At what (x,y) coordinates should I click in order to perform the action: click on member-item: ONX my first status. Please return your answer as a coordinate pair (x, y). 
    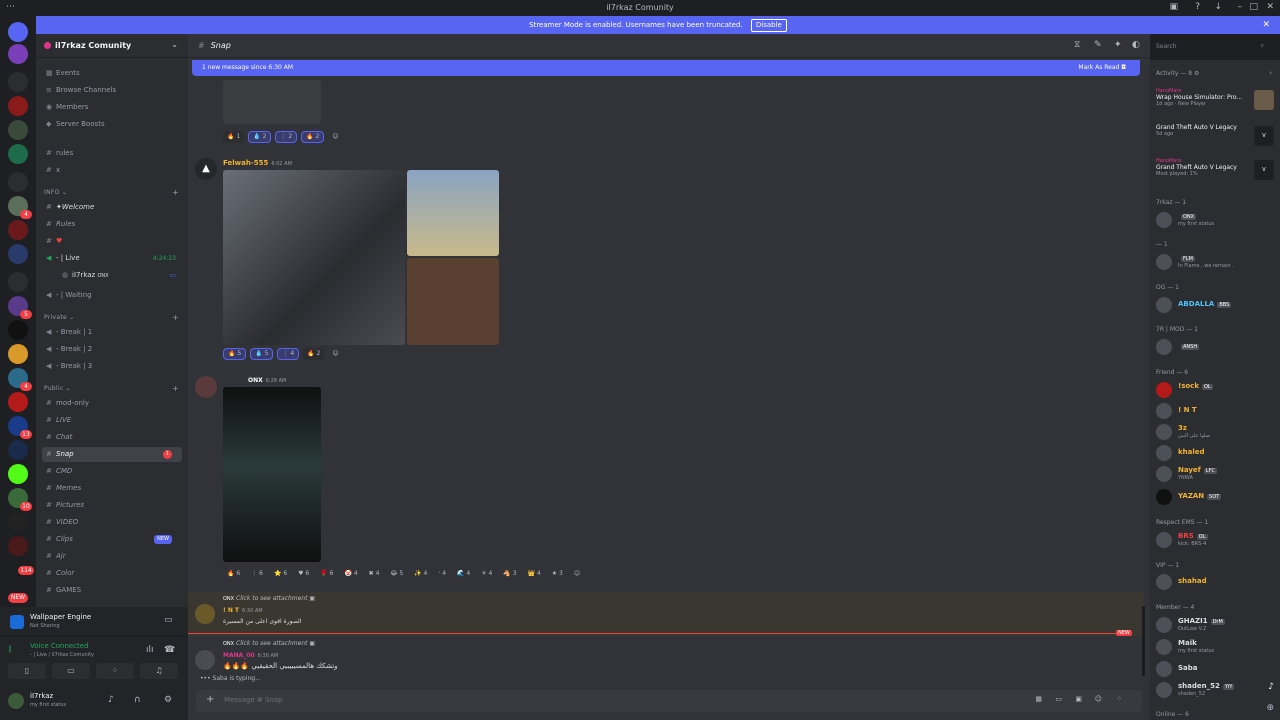
    Looking at the image, I should click on (1215, 220).